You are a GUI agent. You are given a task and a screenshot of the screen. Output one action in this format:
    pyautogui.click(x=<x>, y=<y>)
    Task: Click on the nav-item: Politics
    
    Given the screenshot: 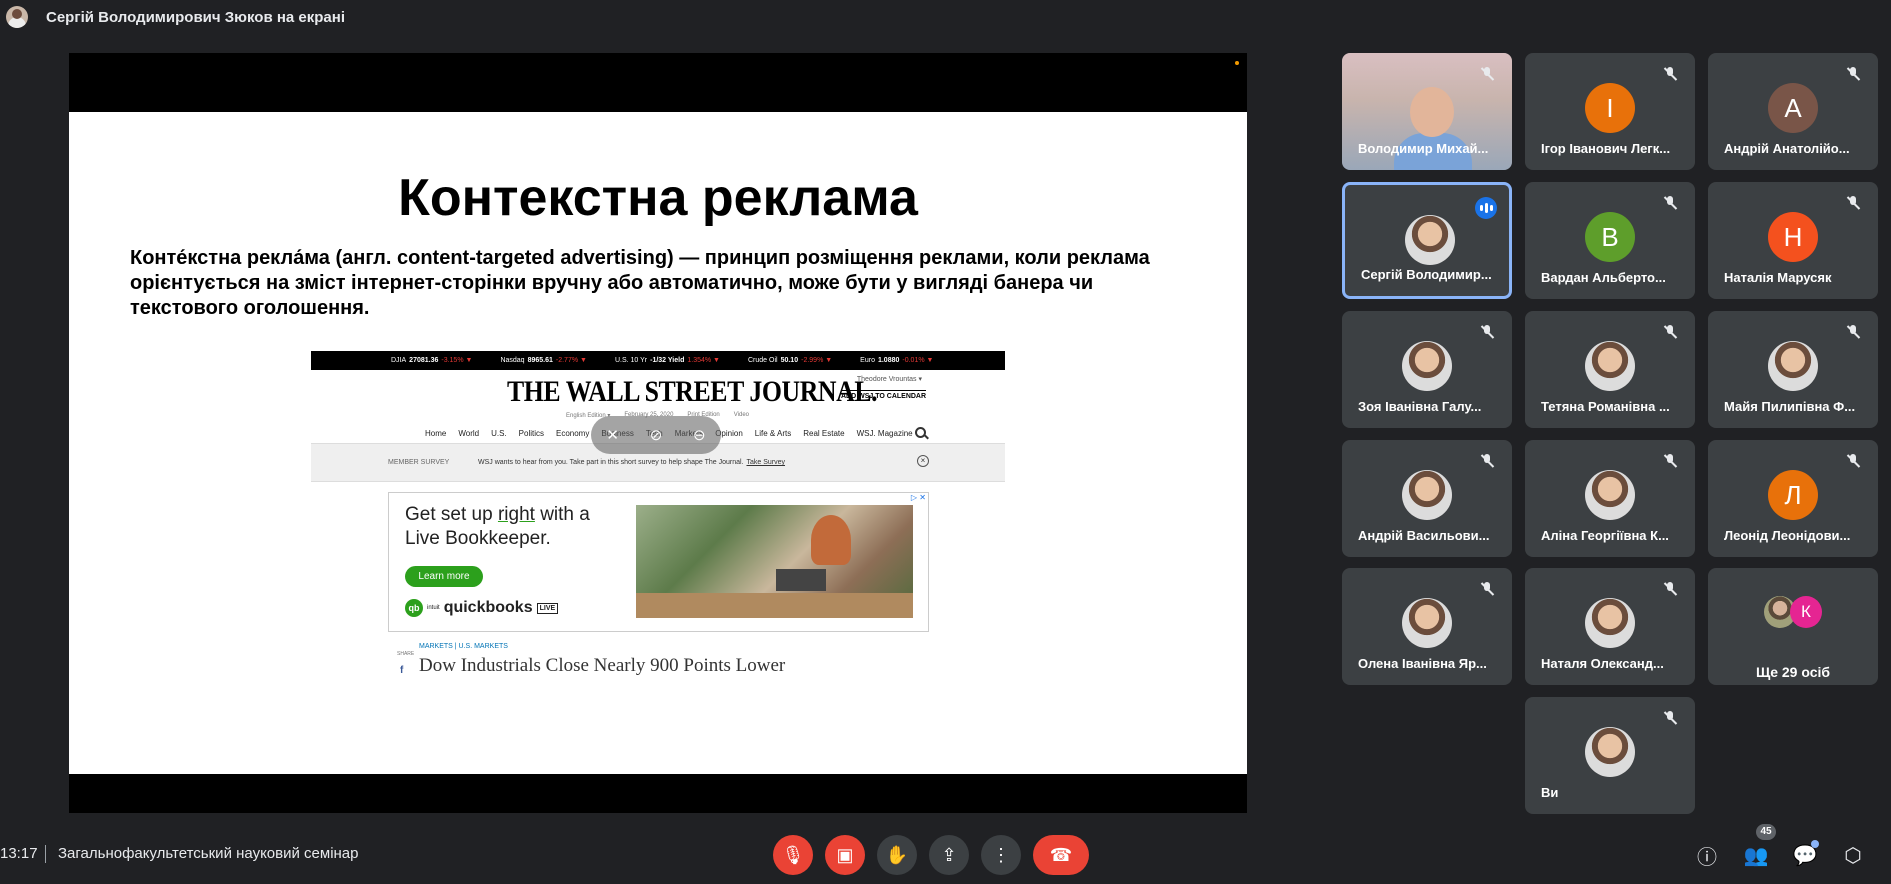 What is the action you would take?
    pyautogui.click(x=531, y=433)
    